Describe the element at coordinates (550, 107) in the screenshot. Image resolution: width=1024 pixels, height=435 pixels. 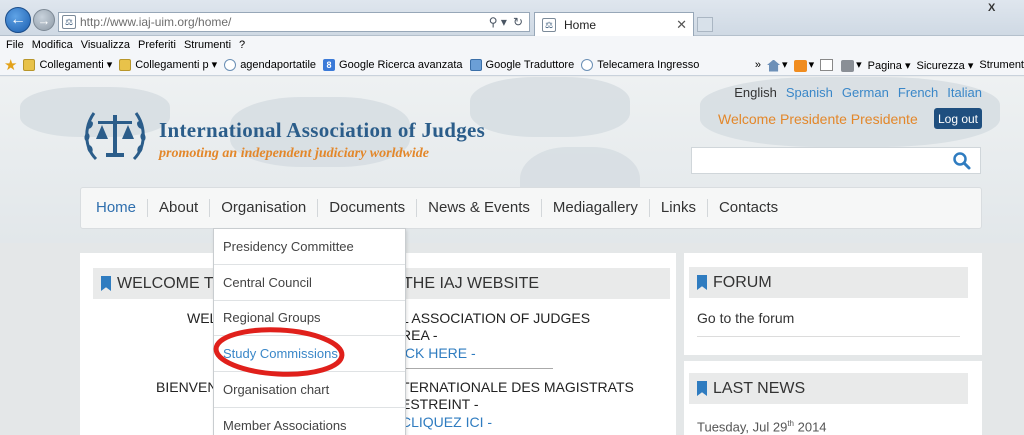
I see `world-map-decoration` at that location.